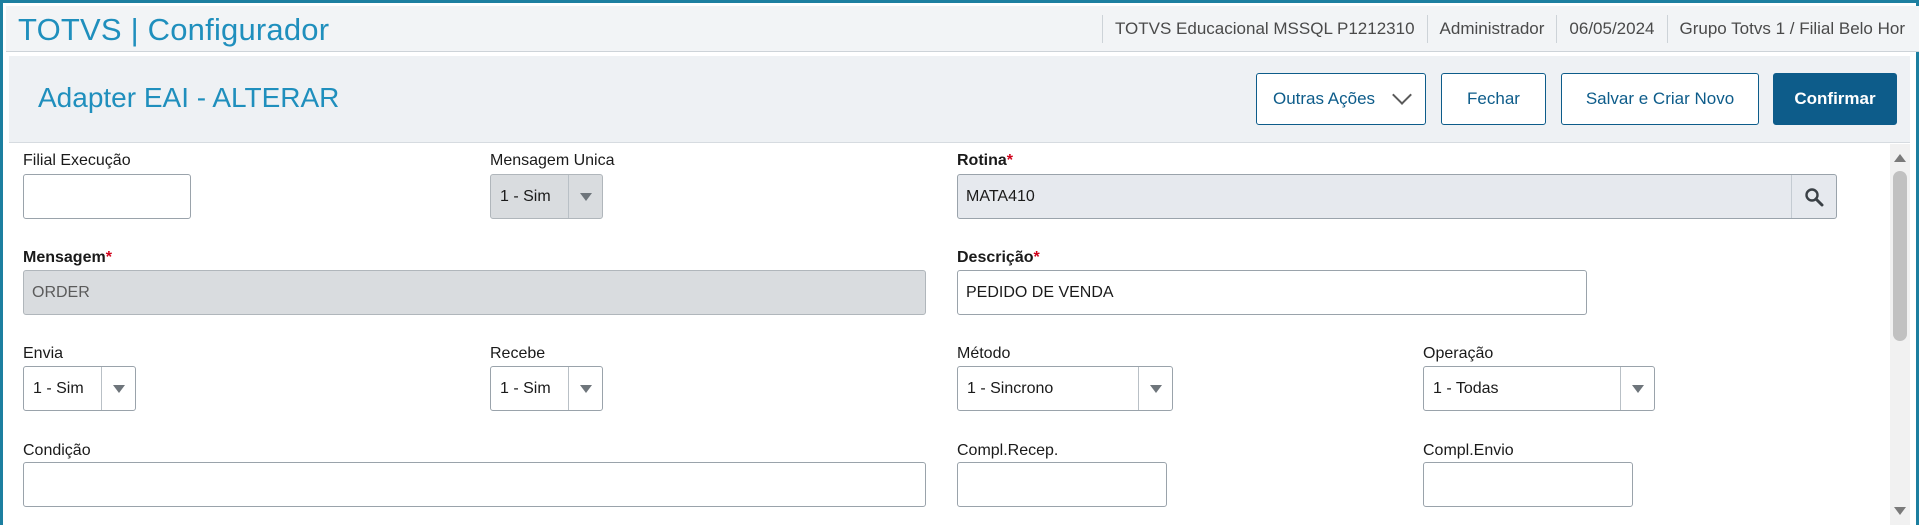 Image resolution: width=1919 pixels, height=525 pixels. What do you see at coordinates (1458, 353) in the screenshot?
I see `operacao-label: Operação` at bounding box center [1458, 353].